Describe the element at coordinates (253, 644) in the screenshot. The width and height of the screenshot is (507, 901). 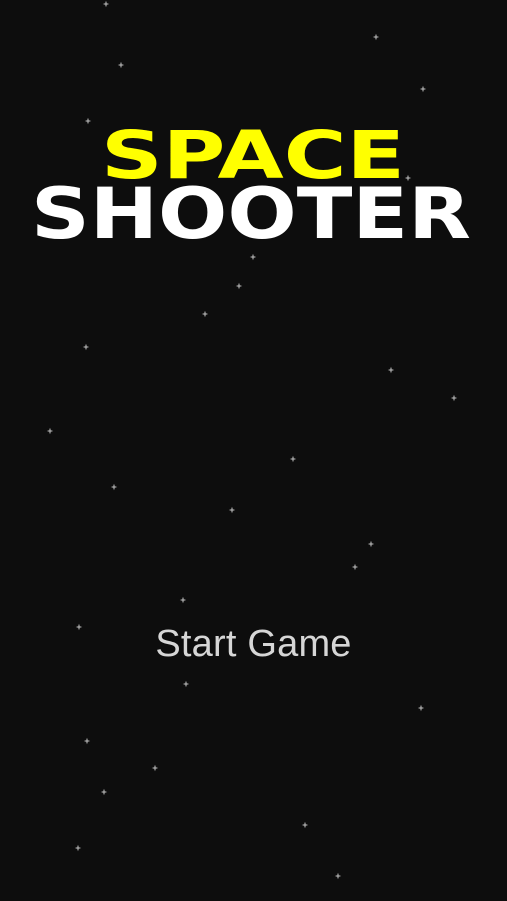
I see `start-game-button: Start Game` at that location.